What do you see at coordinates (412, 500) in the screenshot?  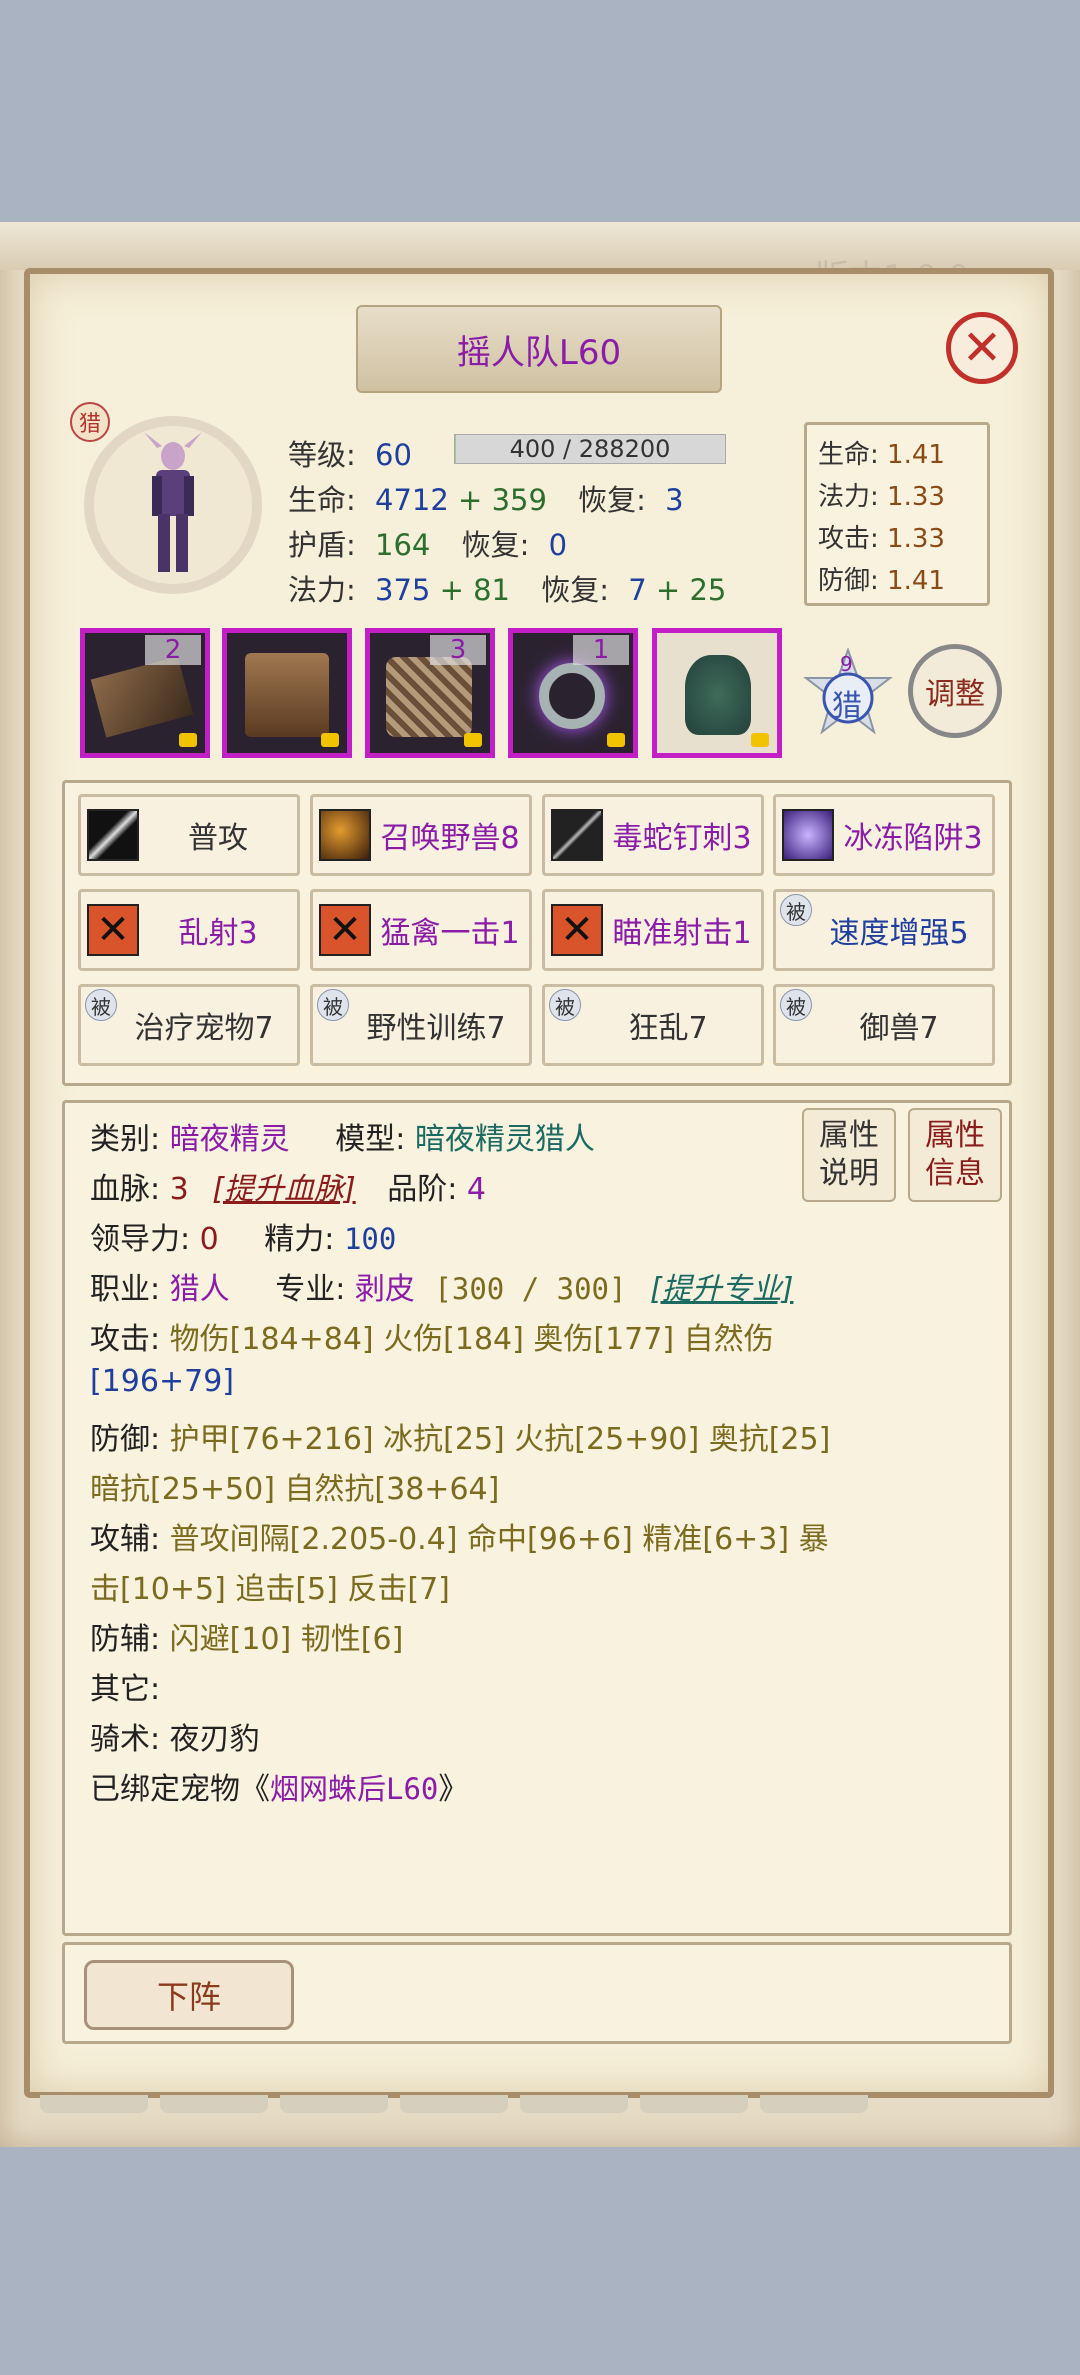 I see `hp-base: 4712` at bounding box center [412, 500].